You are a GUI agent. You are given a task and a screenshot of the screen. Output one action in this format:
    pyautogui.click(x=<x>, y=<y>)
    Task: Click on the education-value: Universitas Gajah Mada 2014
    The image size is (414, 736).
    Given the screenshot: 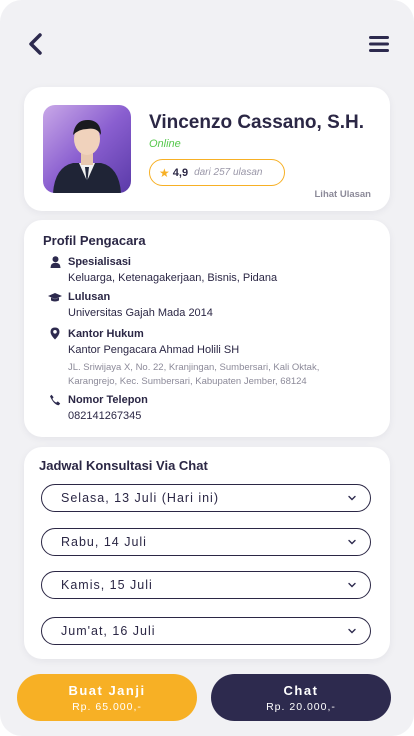 What is the action you would take?
    pyautogui.click(x=140, y=313)
    